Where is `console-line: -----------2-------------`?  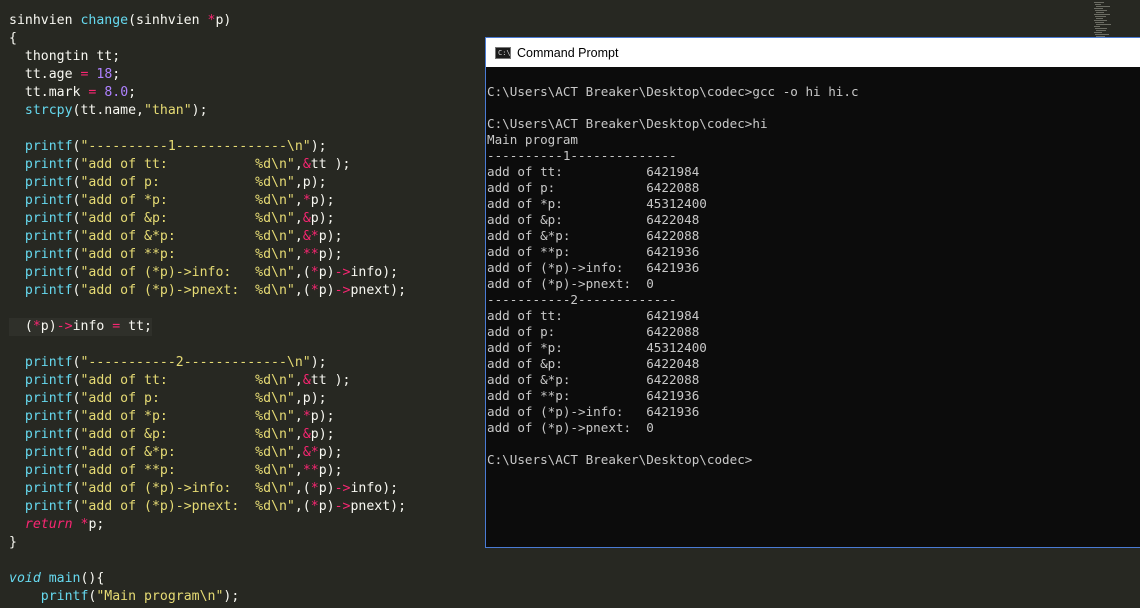
console-line: -----------2------------- is located at coordinates (582, 299).